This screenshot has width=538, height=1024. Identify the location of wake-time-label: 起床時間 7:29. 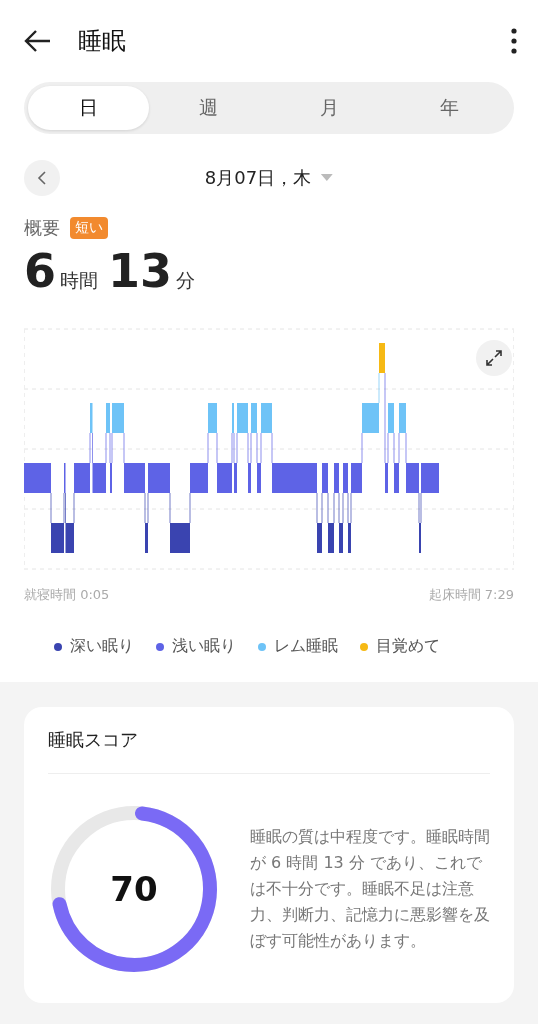
(471, 595).